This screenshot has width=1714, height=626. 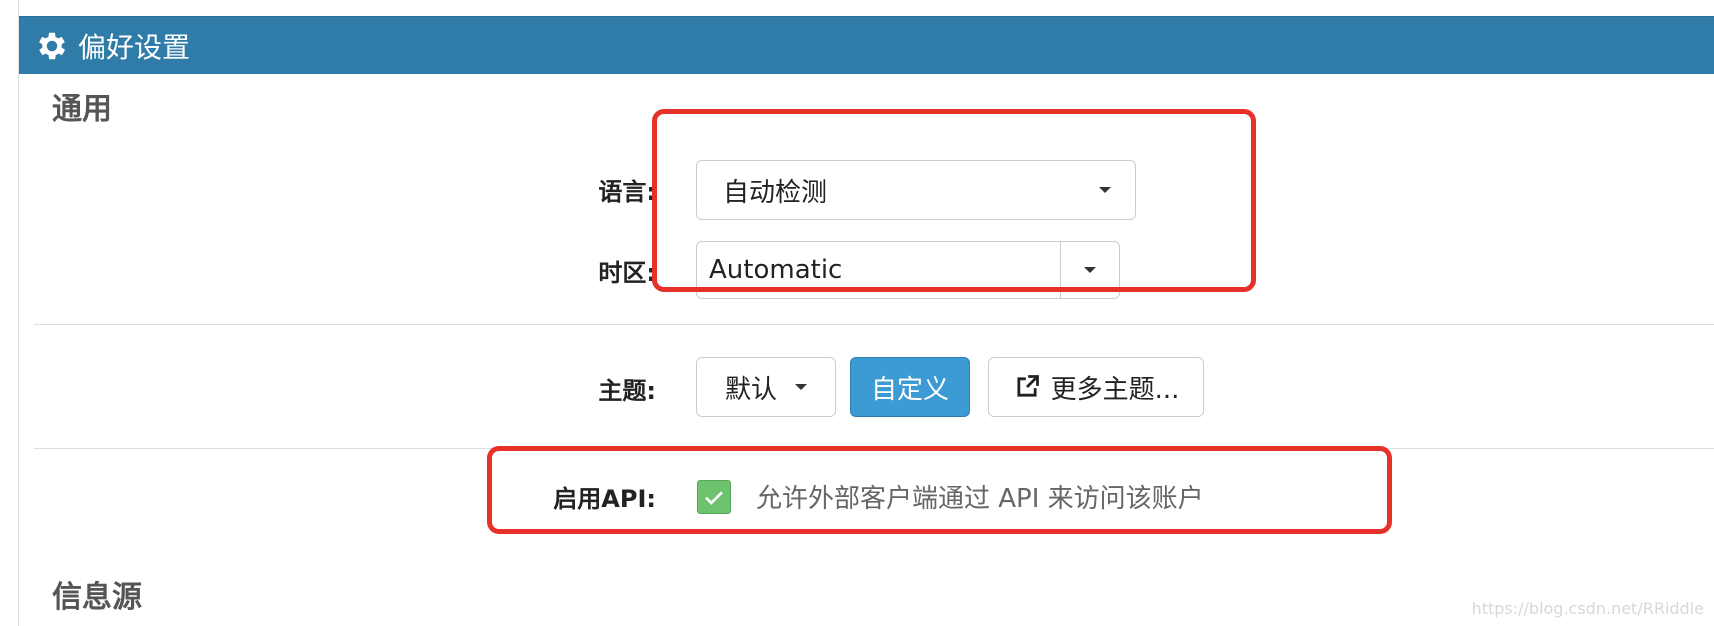 I want to click on chevron-down-icon, so click(x=801, y=387).